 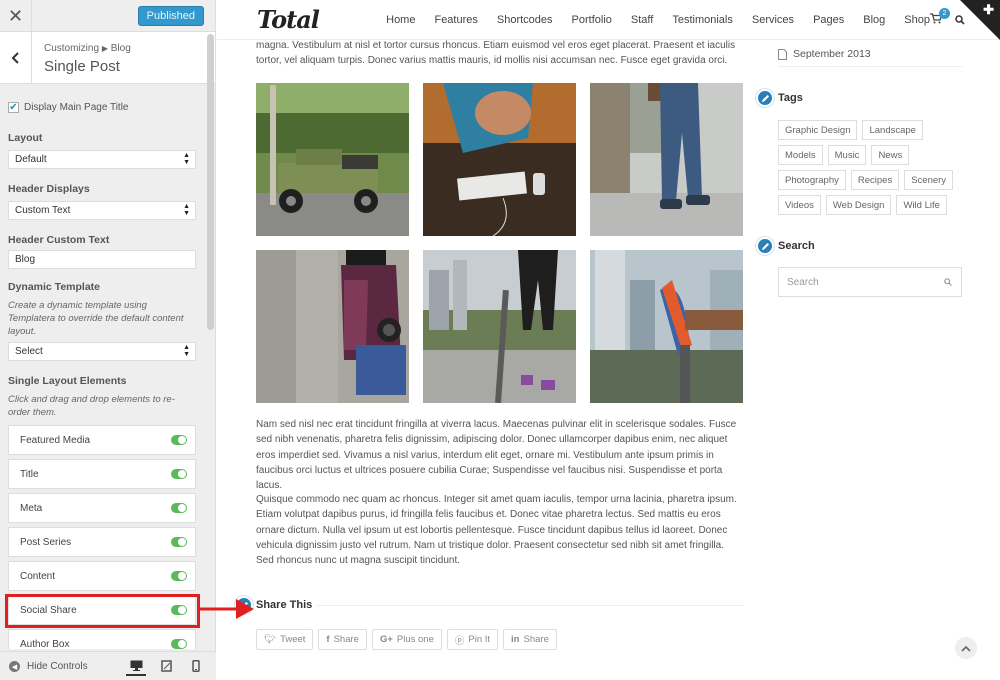 What do you see at coordinates (642, 20) in the screenshot?
I see `menu-item-staff: Staff` at bounding box center [642, 20].